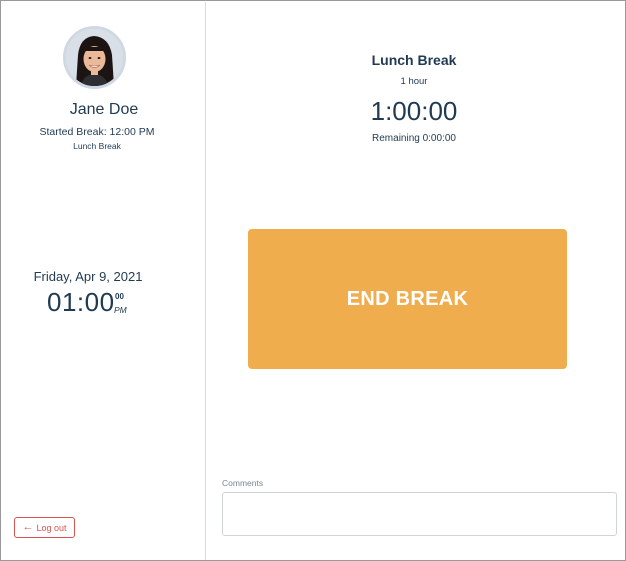 Image resolution: width=626 pixels, height=561 pixels. Describe the element at coordinates (407, 299) in the screenshot. I see `end-break-button: END BREAK` at that location.